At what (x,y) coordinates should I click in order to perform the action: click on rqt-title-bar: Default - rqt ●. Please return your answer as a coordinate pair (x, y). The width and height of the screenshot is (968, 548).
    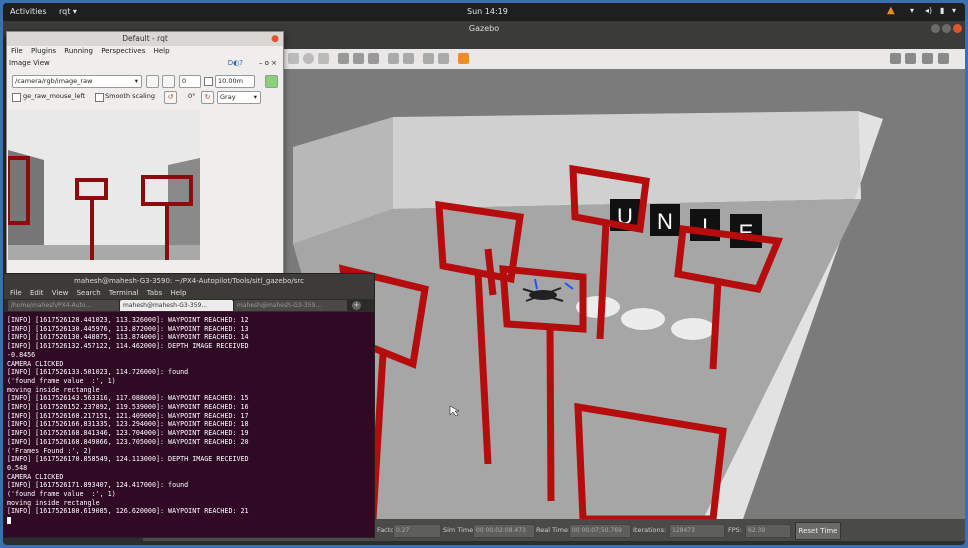
    Looking at the image, I should click on (145, 39).